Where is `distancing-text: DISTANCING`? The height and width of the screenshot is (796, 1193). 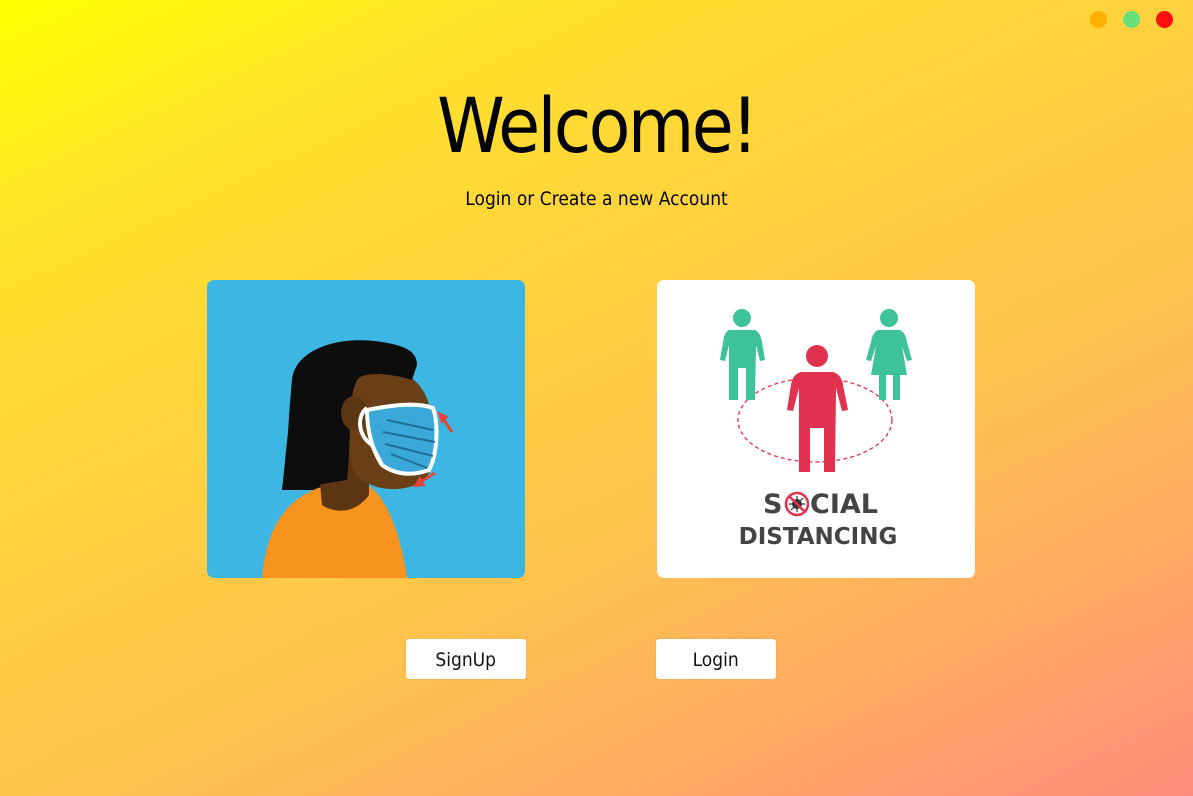 distancing-text: DISTANCING is located at coordinates (818, 537).